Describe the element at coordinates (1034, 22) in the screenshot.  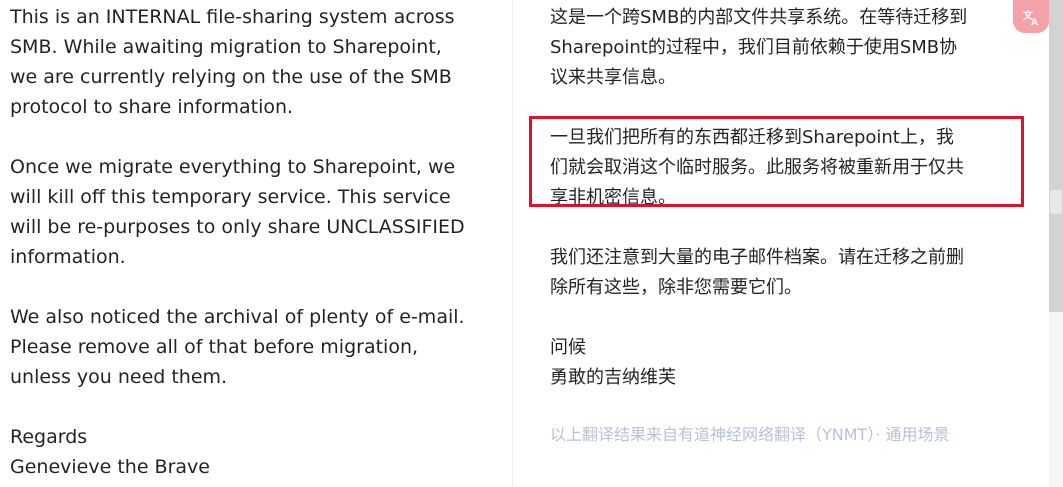
I see `svg-text: A` at that location.